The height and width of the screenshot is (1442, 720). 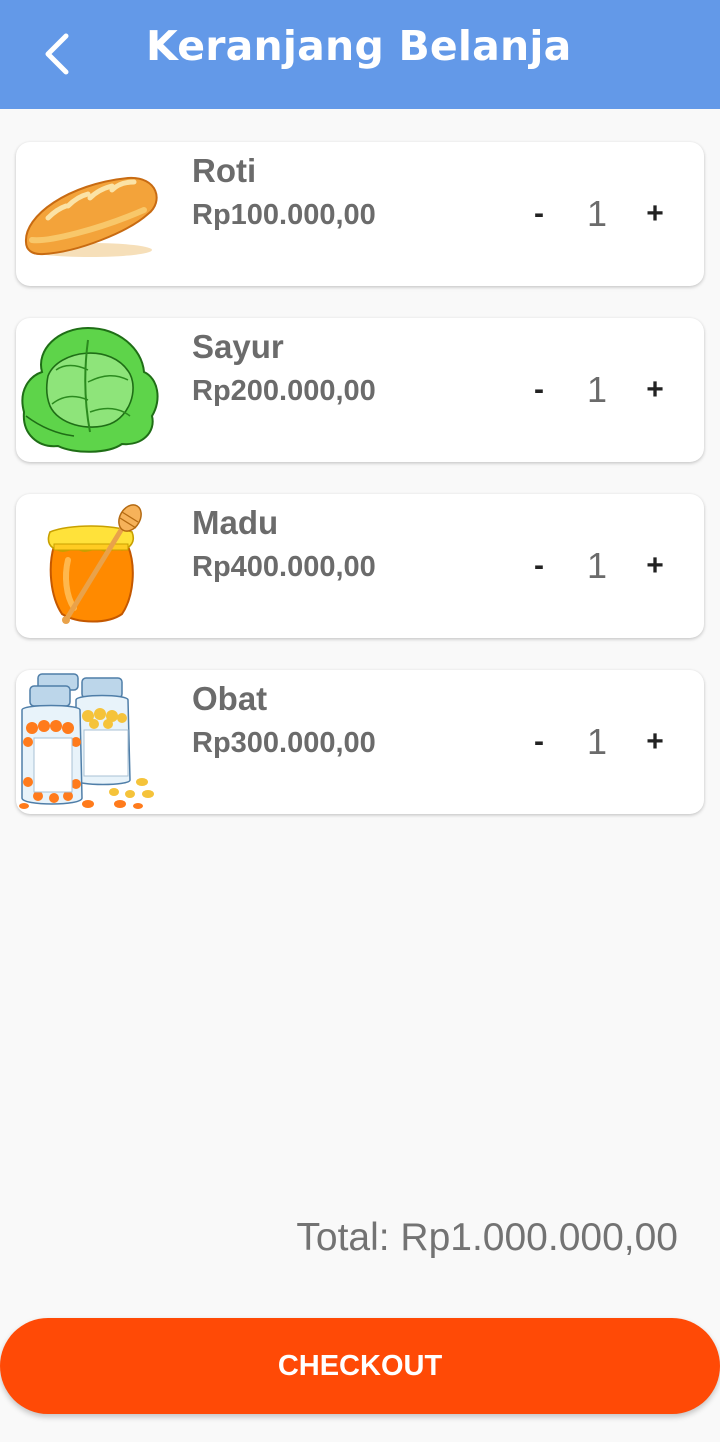 What do you see at coordinates (94, 564) in the screenshot?
I see `honey-jar-icon` at bounding box center [94, 564].